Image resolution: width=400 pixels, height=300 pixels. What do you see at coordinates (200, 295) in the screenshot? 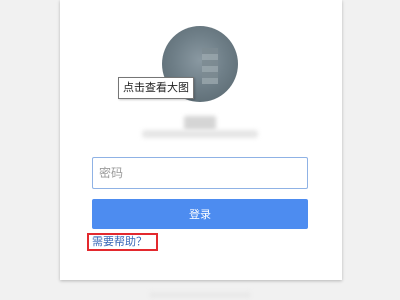
I see `blurred-footer` at bounding box center [200, 295].